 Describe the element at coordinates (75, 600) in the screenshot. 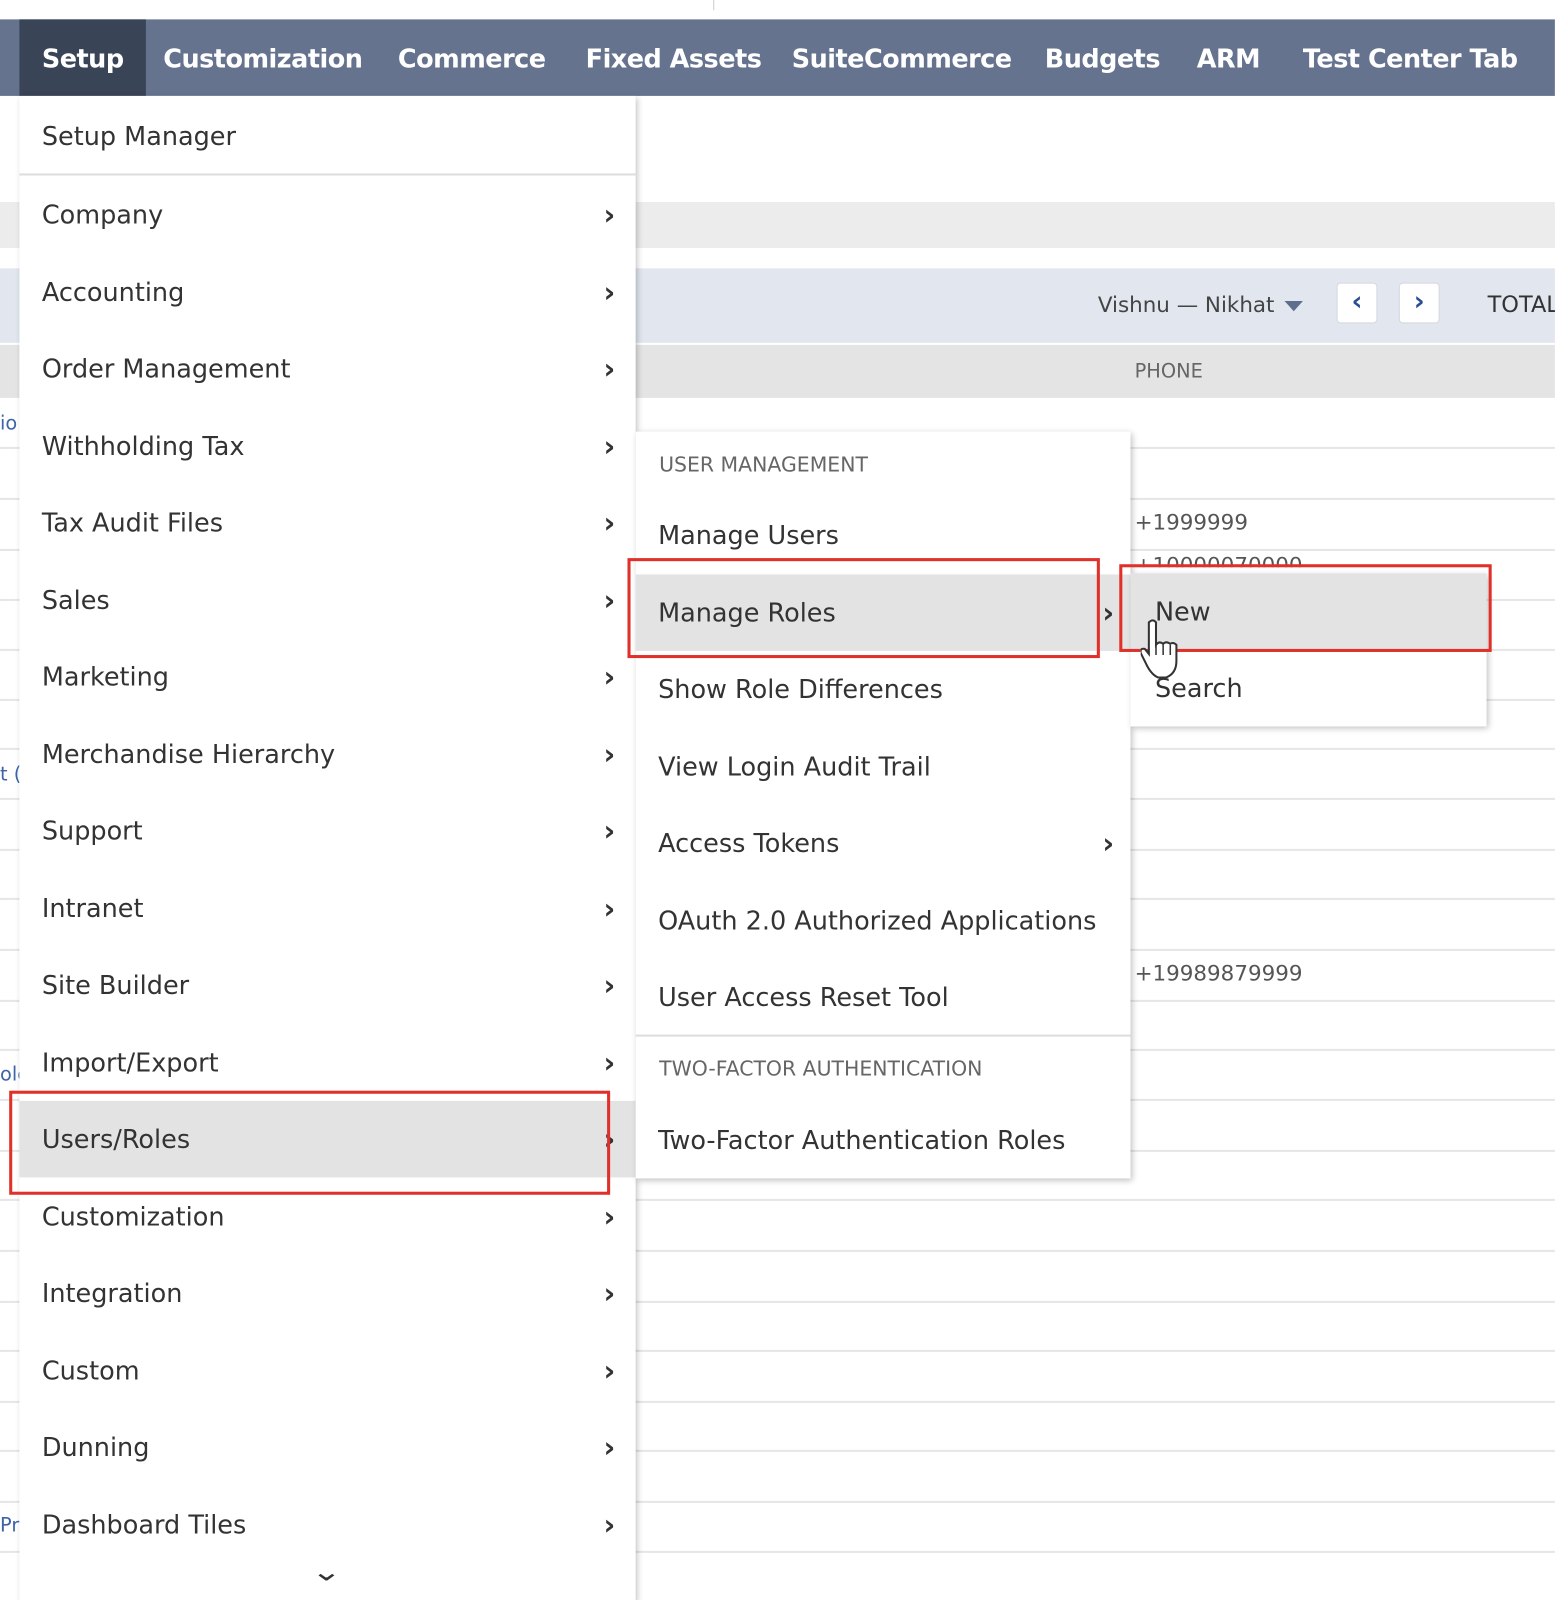

I see `menu-item-label: Sales` at that location.